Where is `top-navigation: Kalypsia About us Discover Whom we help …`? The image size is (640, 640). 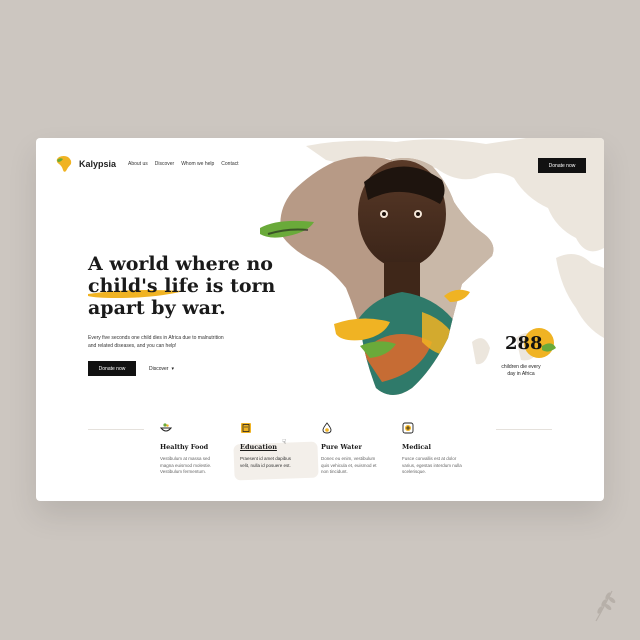
top-navigation: Kalypsia About us Discover Whom we help … is located at coordinates (320, 165).